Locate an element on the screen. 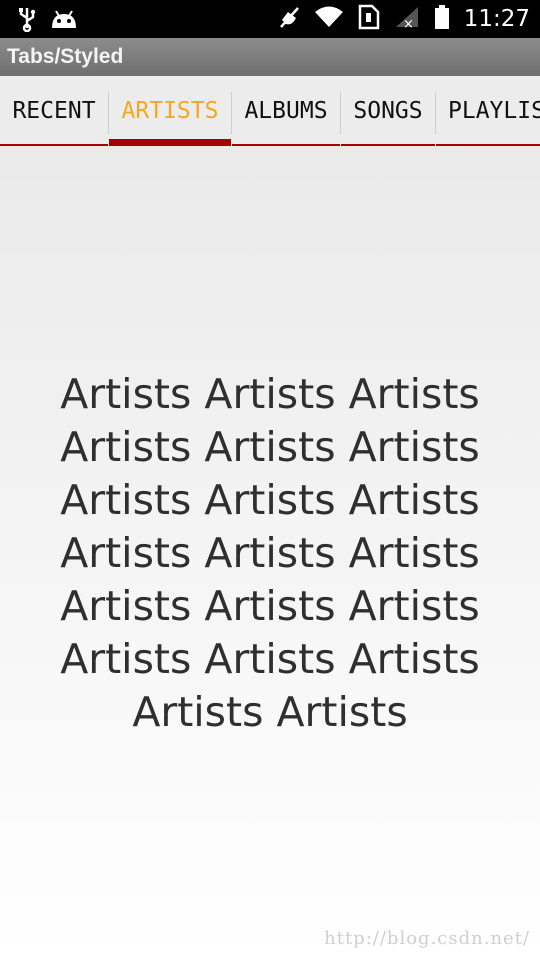 The height and width of the screenshot is (960, 540). tab-bar: RECENT ARTISTS ALBUMS SONGS PLAYLISTS is located at coordinates (270, 111).